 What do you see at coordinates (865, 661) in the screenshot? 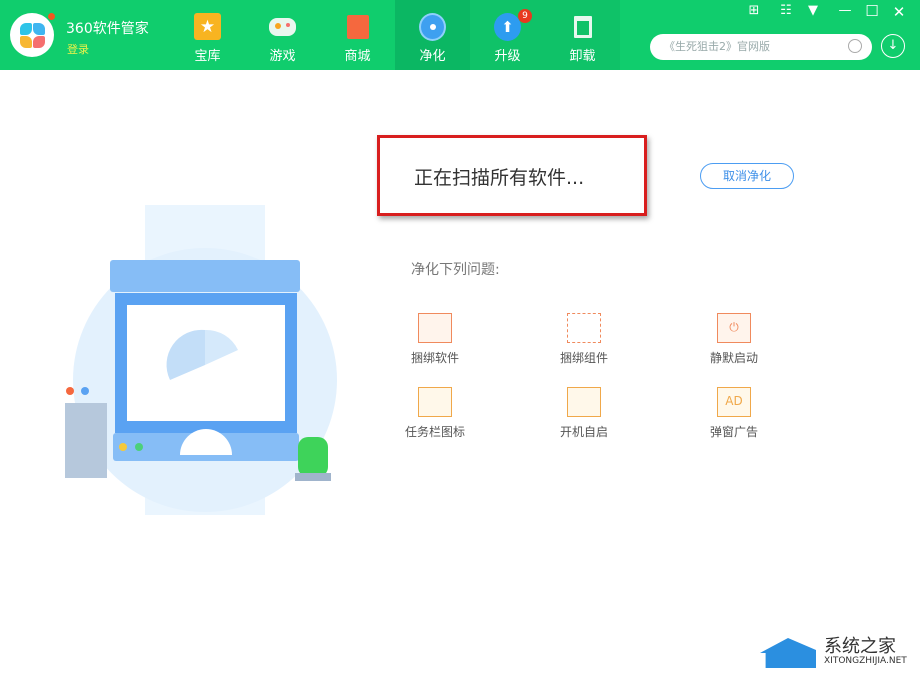
I see `watermark-subtitle: XITONGZHIJIA.NET` at bounding box center [865, 661].